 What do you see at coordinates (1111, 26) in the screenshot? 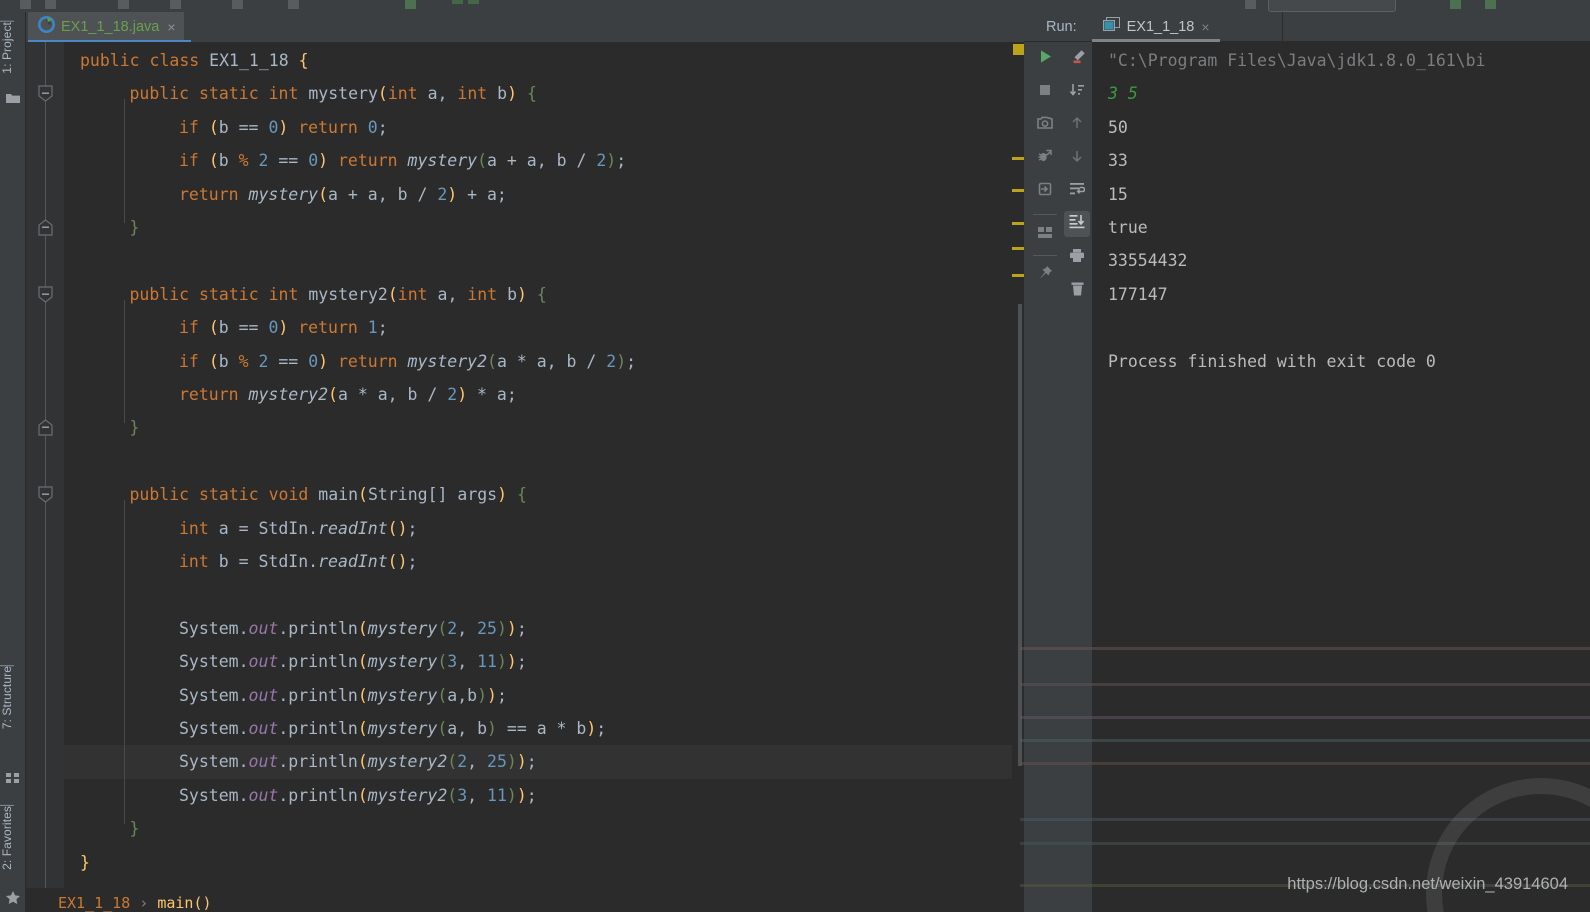
I see `console-icon` at bounding box center [1111, 26].